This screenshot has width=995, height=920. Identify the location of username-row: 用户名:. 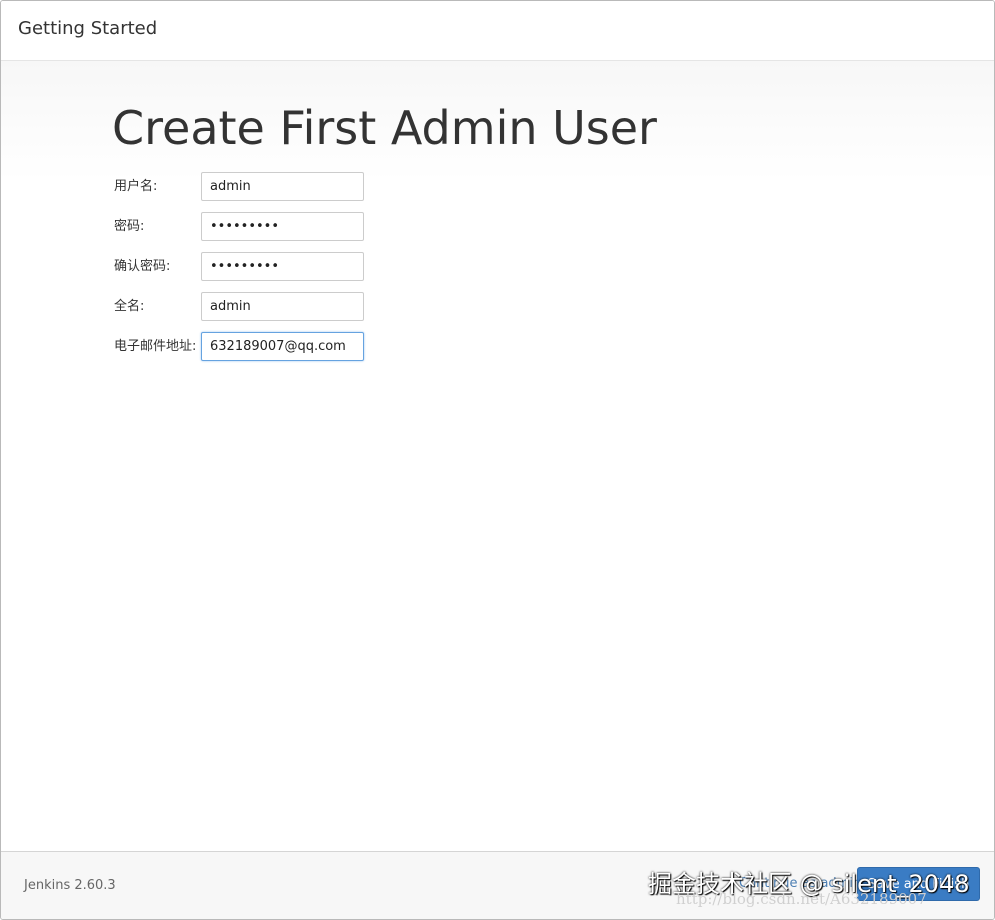
(244, 187).